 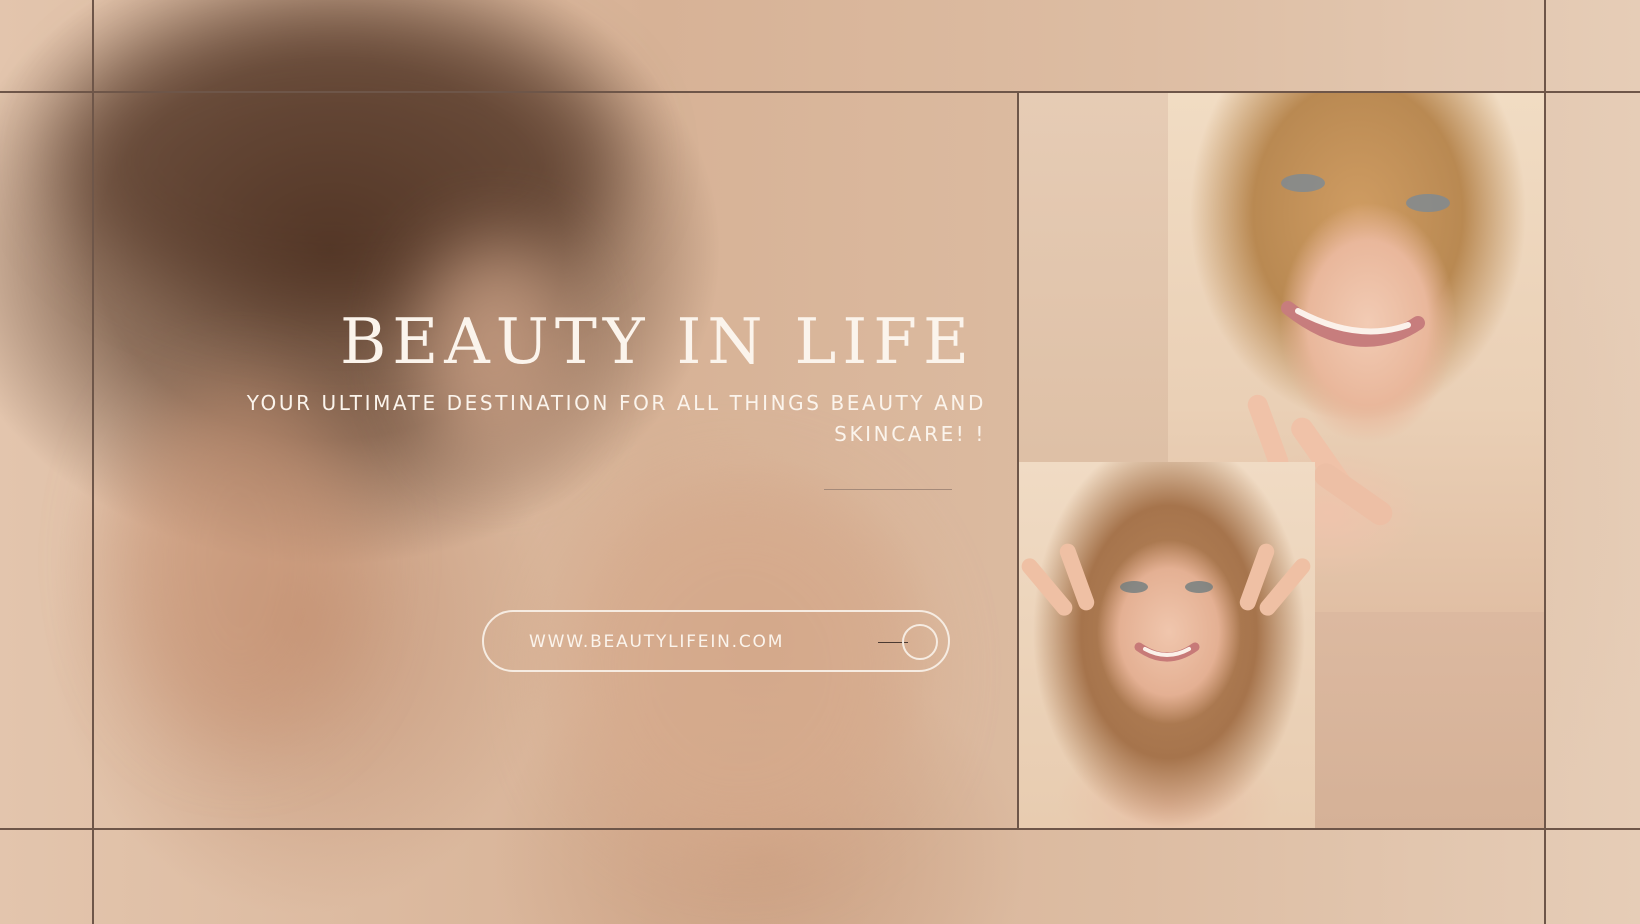 I want to click on website-url-text: WWW.BEAUTYLIFEIN.COM, so click(x=657, y=642).